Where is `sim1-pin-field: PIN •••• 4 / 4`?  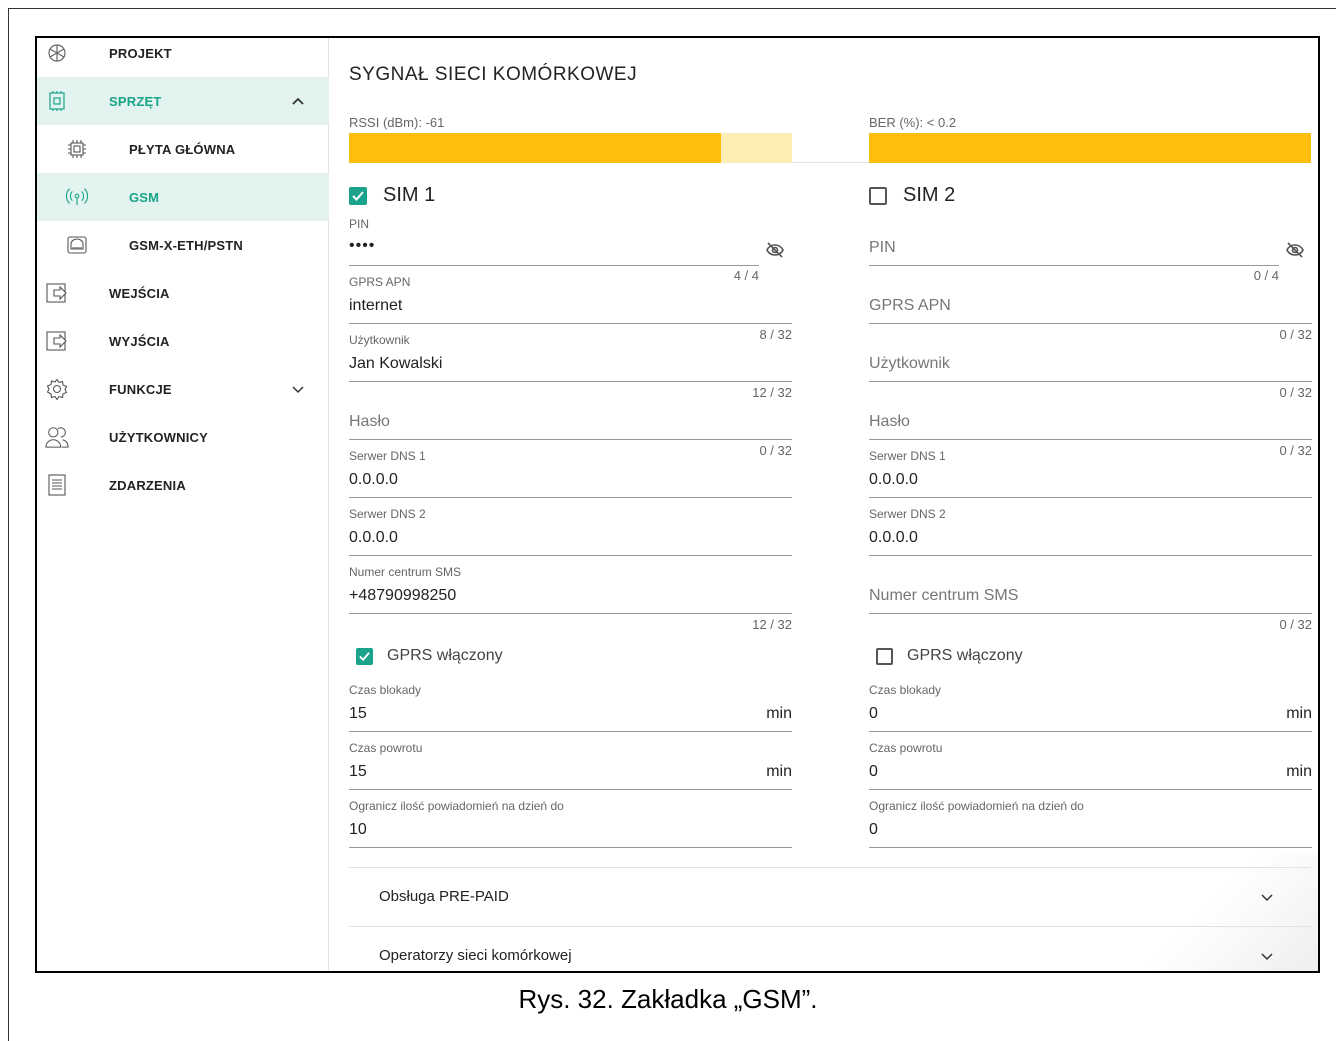
sim1-pin-field: PIN •••• 4 / 4 is located at coordinates (570, 250).